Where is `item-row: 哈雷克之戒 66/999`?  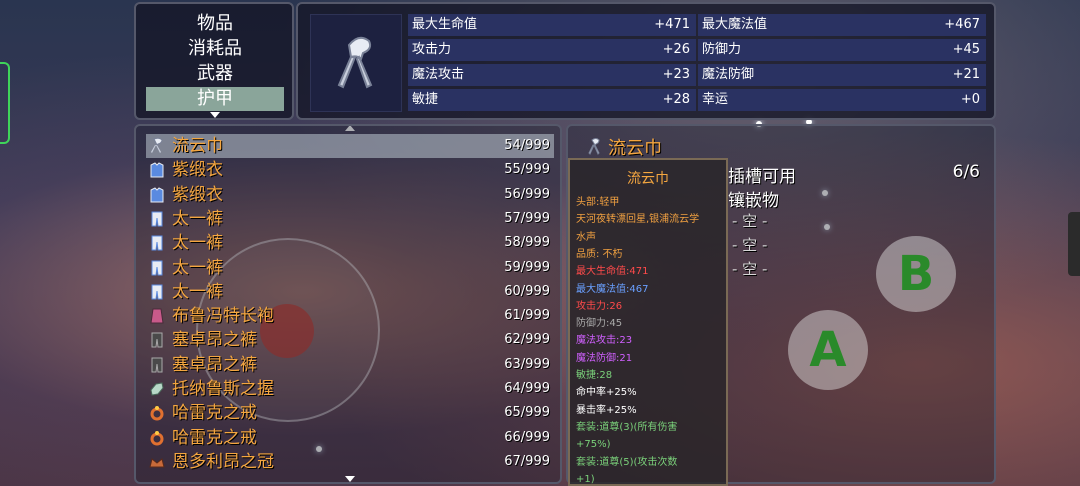 item-row: 哈雷克之戒 66/999 is located at coordinates (350, 438).